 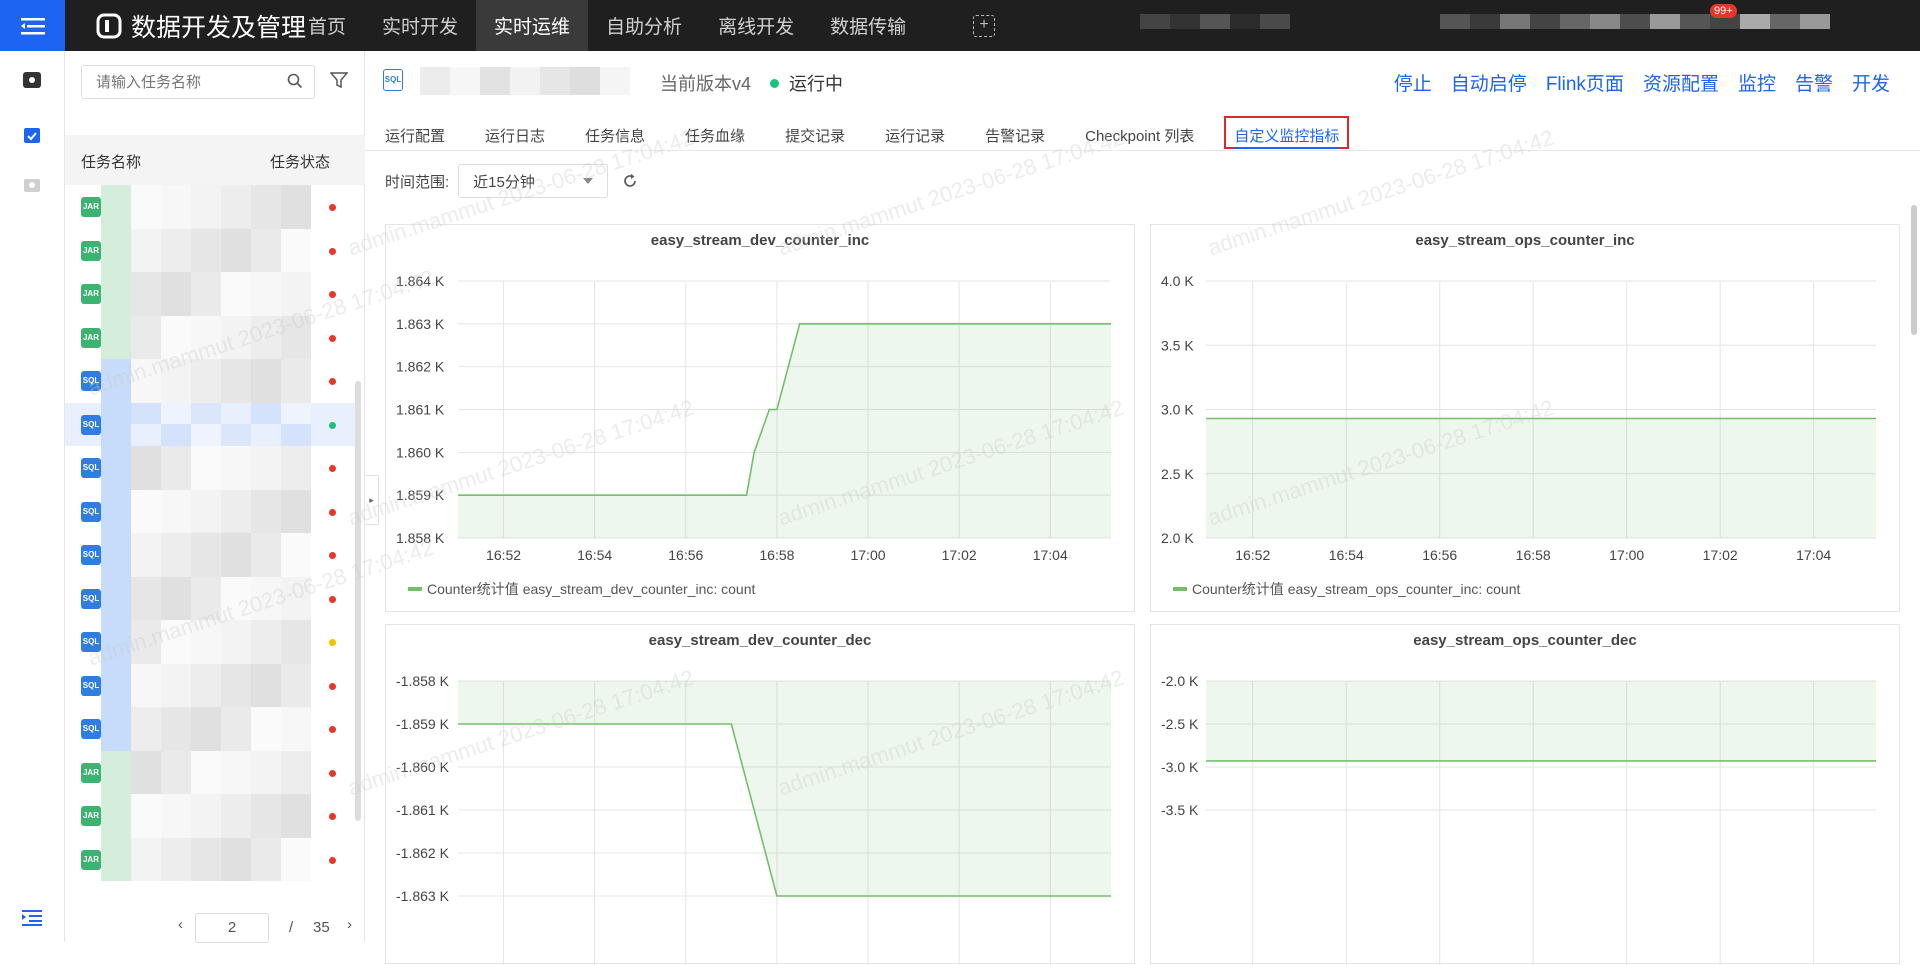 What do you see at coordinates (1585, 82) in the screenshot?
I see `action-link: Flink页面` at bounding box center [1585, 82].